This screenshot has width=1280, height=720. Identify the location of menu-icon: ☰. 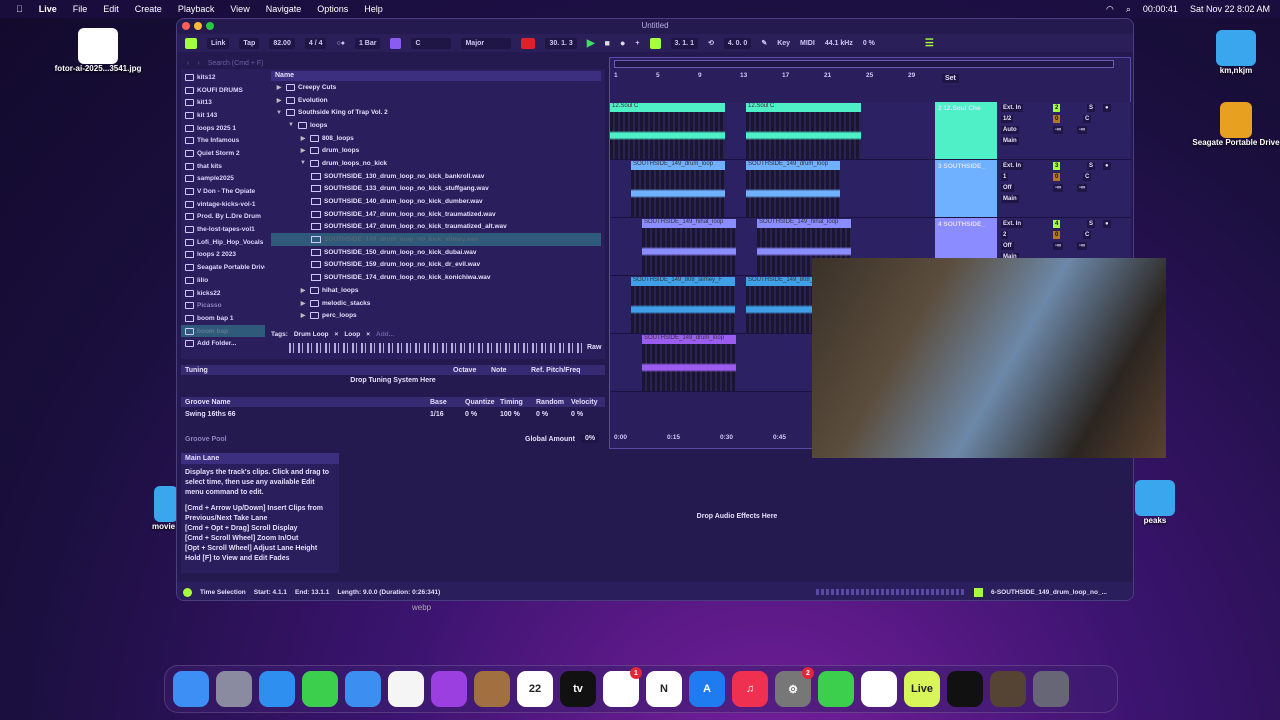
(929, 43).